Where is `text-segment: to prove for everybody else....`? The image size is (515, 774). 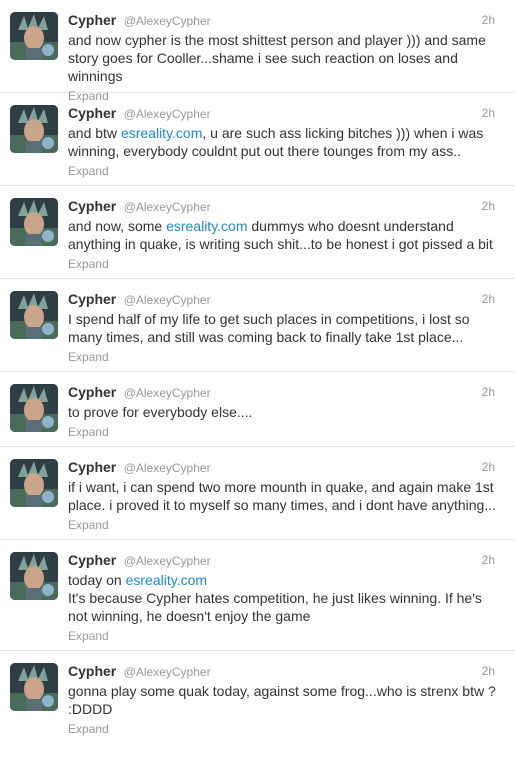
text-segment: to prove for everybody else.... is located at coordinates (160, 412).